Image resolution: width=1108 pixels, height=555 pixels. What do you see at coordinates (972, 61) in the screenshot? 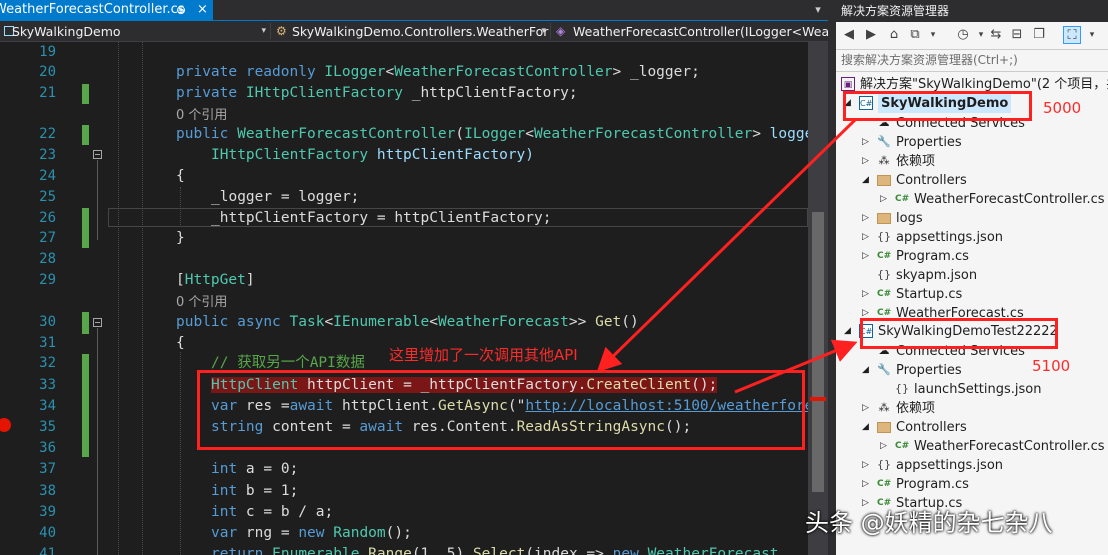
I see `solution-search-input: 搜索解决方案资源管理器(Ctrl+;)` at bounding box center [972, 61].